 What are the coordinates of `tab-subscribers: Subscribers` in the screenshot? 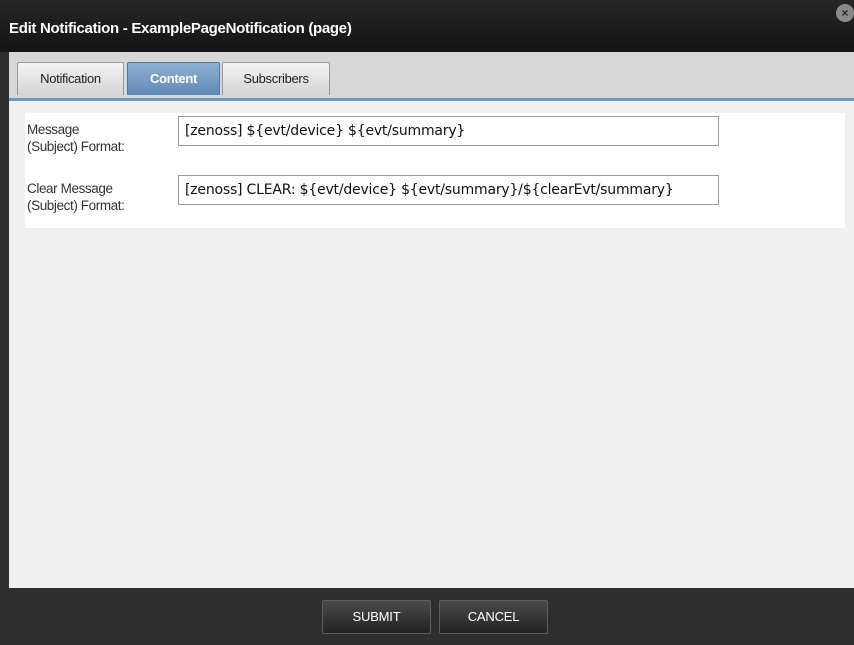 It's located at (276, 78).